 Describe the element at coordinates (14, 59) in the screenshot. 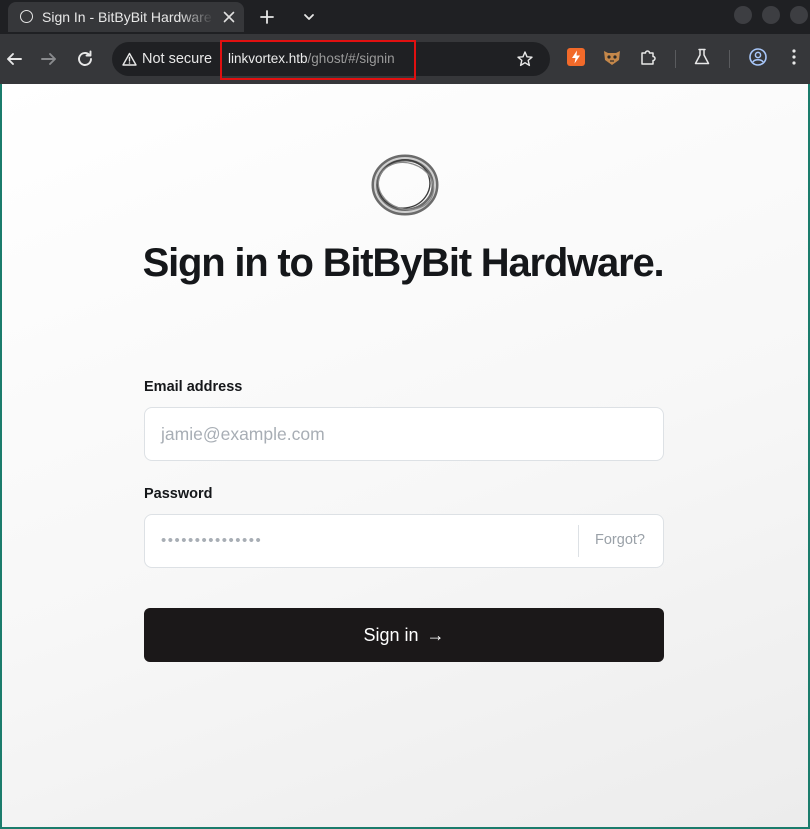

I see `back-arrow-icon` at that location.